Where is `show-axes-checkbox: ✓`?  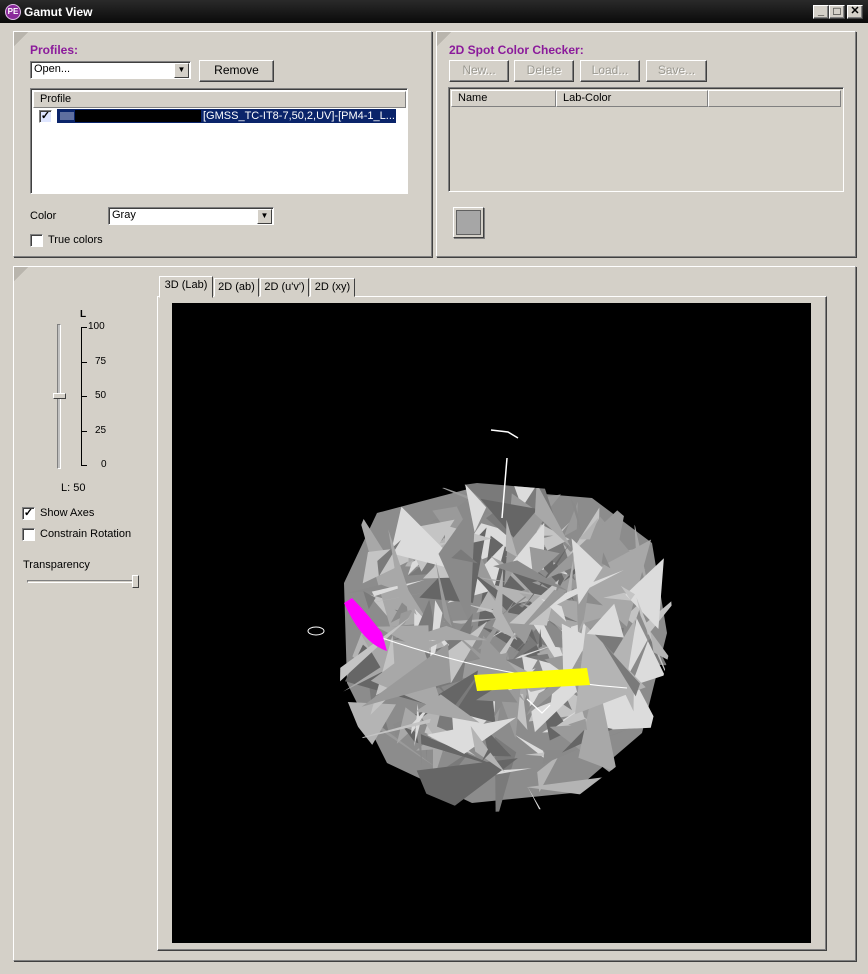 show-axes-checkbox: ✓ is located at coordinates (28, 513).